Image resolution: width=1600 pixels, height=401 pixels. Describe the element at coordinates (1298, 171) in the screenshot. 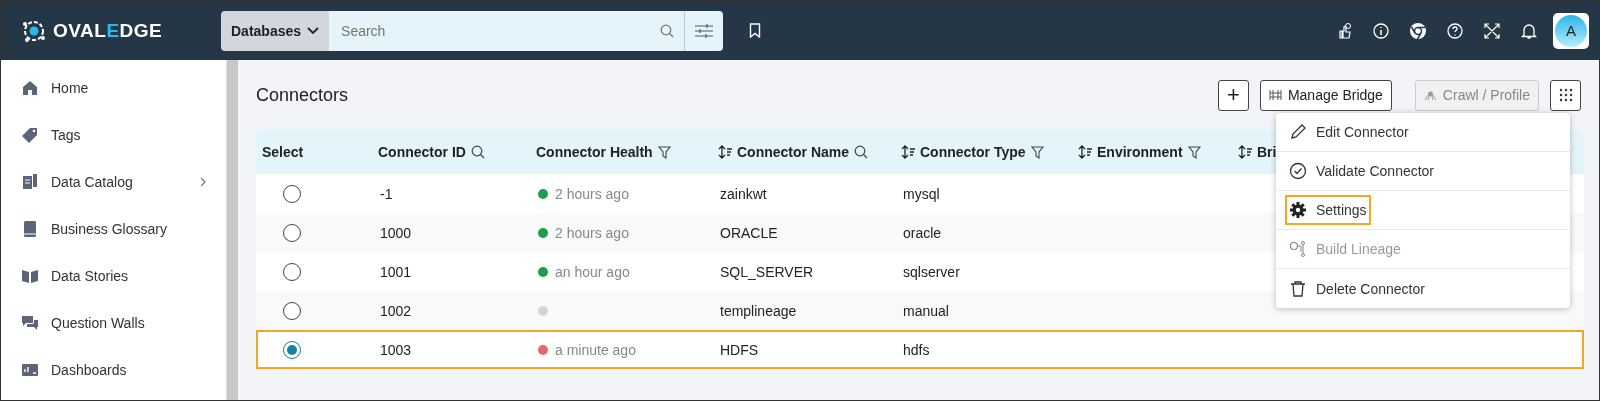

I see `check-circle-icon` at that location.